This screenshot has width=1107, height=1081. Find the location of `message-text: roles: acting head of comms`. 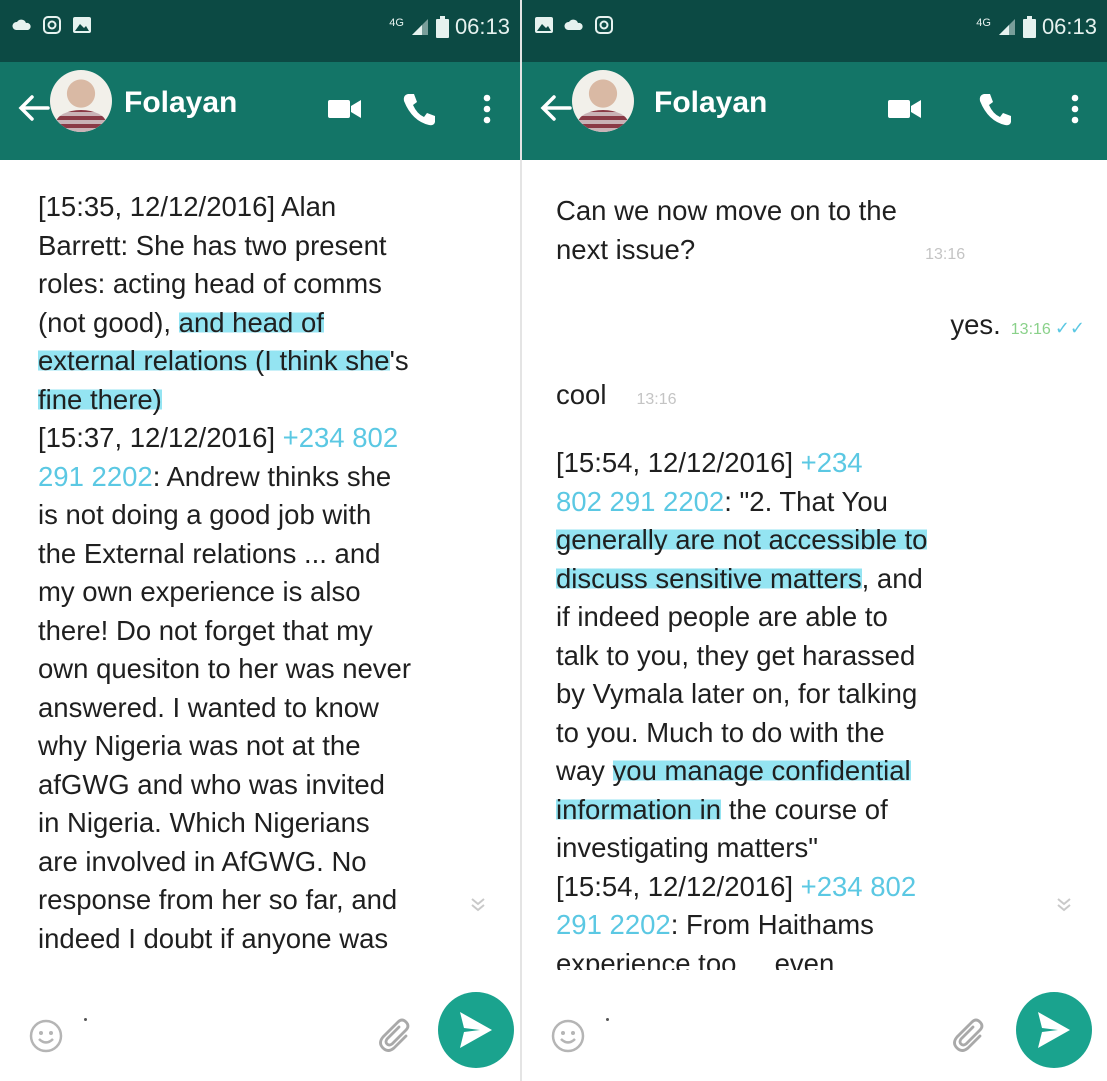

message-text: roles: acting head of comms is located at coordinates (210, 283).